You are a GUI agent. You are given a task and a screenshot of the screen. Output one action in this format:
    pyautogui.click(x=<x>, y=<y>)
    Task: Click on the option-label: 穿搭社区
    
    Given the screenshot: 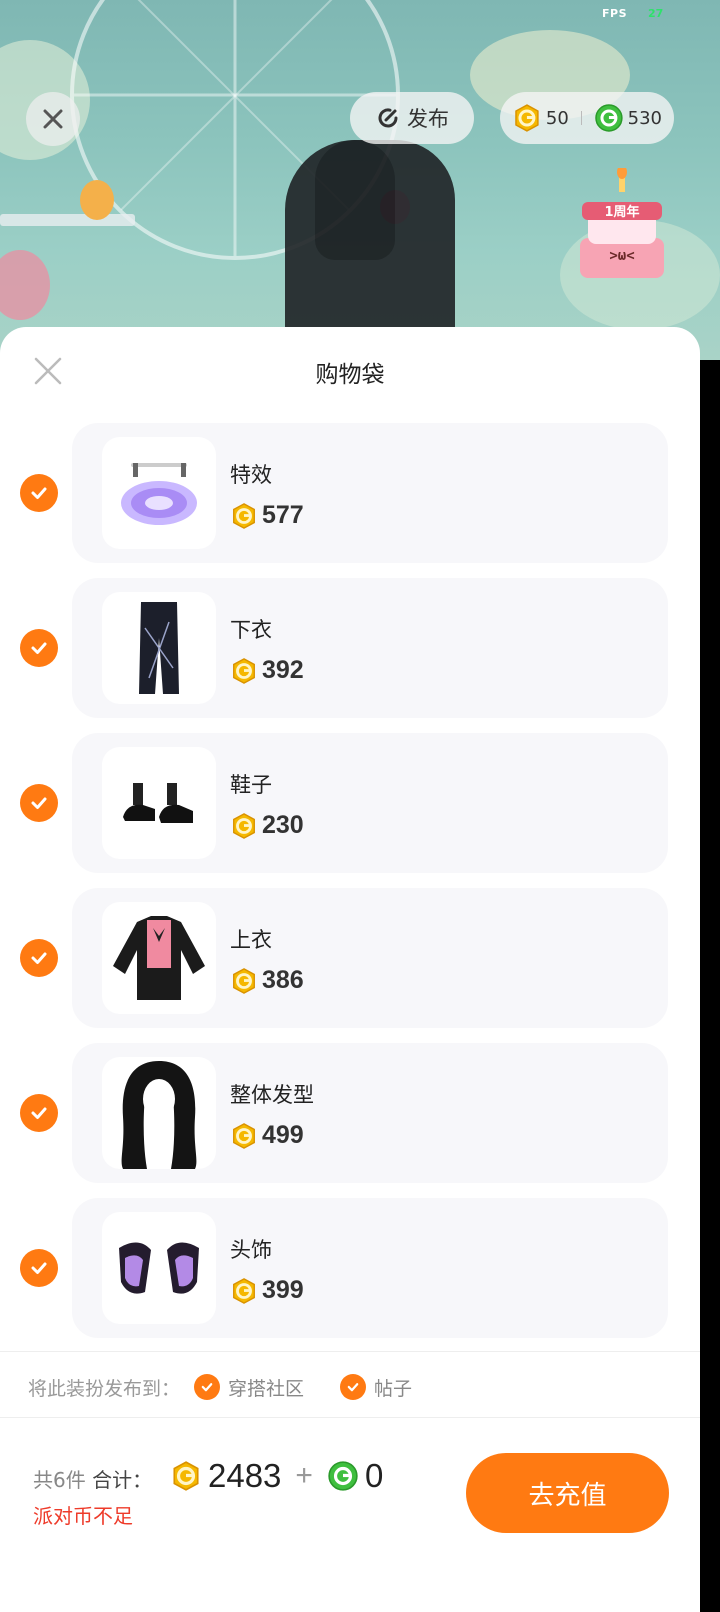 What is the action you would take?
    pyautogui.click(x=266, y=1388)
    